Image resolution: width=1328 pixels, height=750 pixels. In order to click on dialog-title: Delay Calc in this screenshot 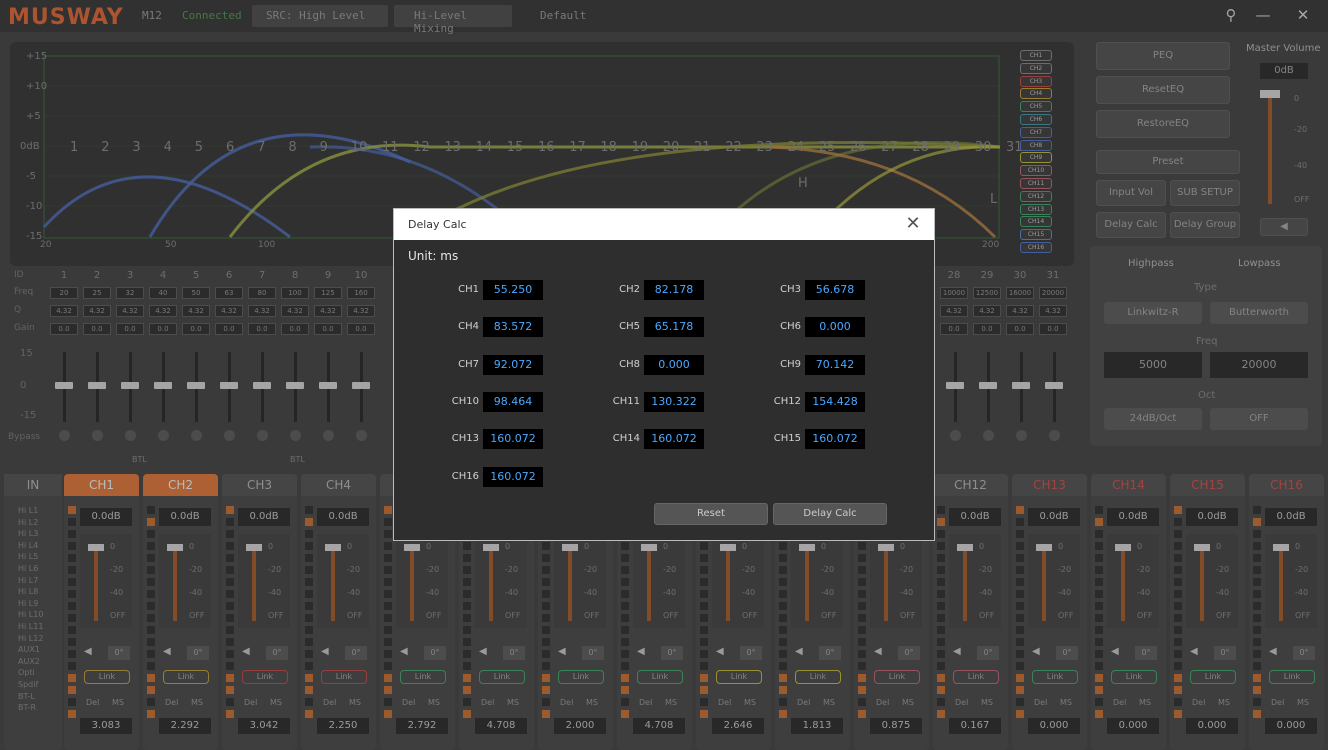, I will do `click(437, 224)`.